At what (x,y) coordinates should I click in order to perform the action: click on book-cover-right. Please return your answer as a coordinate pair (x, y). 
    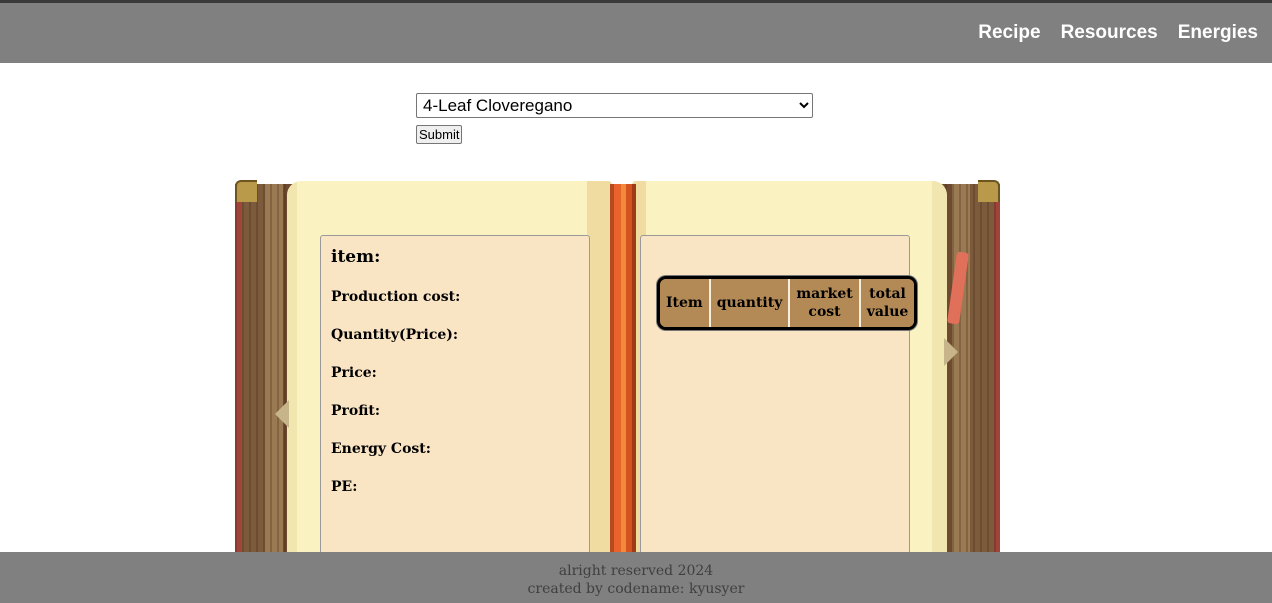
    Looking at the image, I should click on (969, 374).